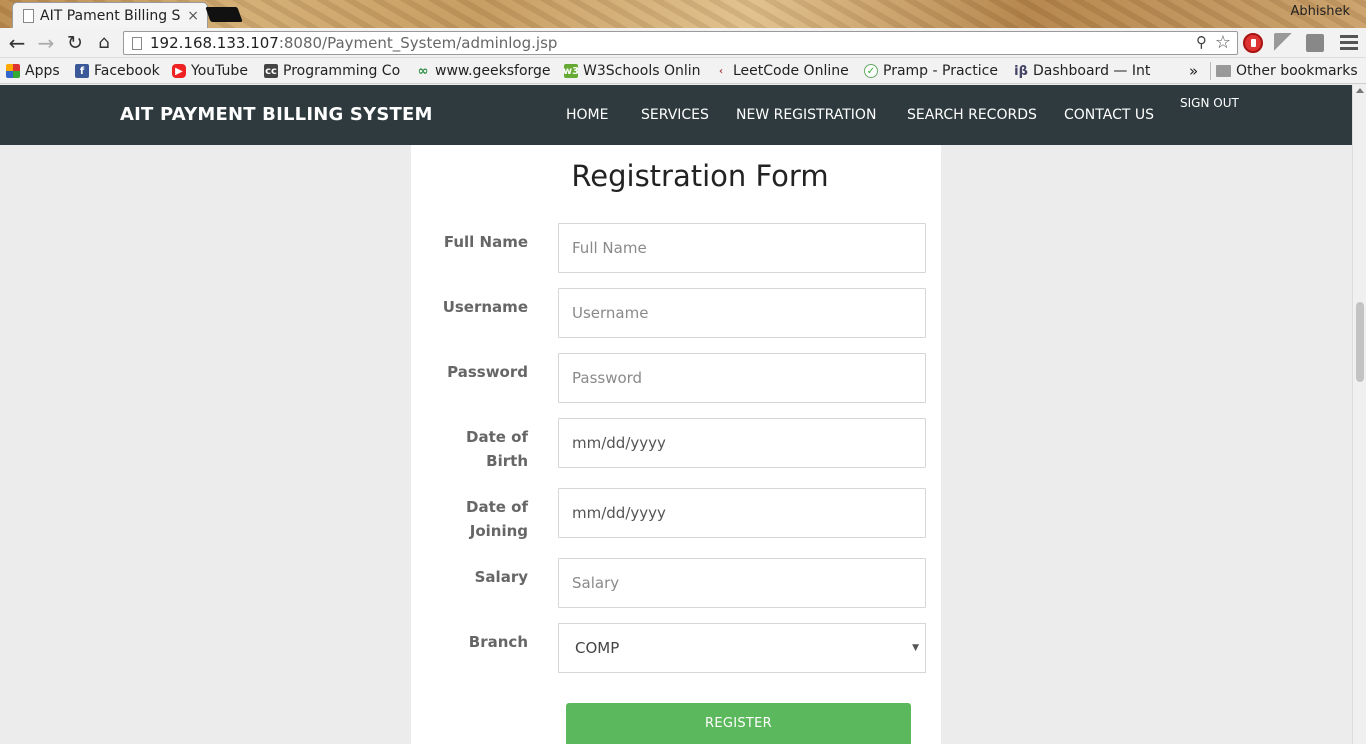 This screenshot has width=1366, height=744. What do you see at coordinates (497, 437) in the screenshot?
I see `dob-label-line1: Date of` at bounding box center [497, 437].